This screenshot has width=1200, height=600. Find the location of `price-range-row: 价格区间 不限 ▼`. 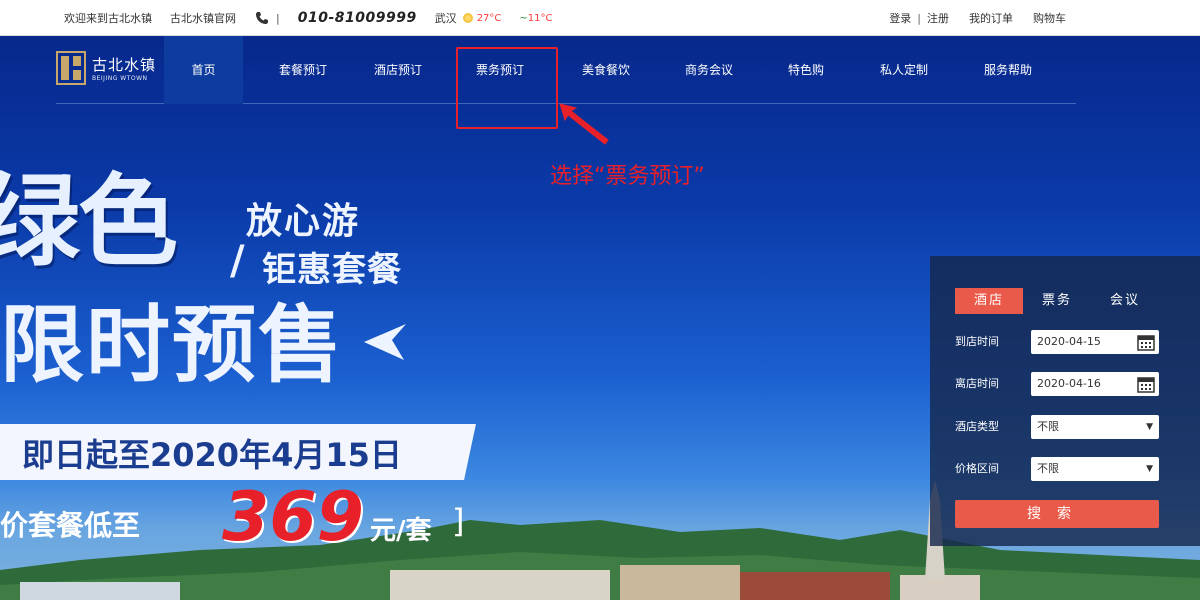

price-range-row: 价格区间 不限 ▼ is located at coordinates (1057, 469).